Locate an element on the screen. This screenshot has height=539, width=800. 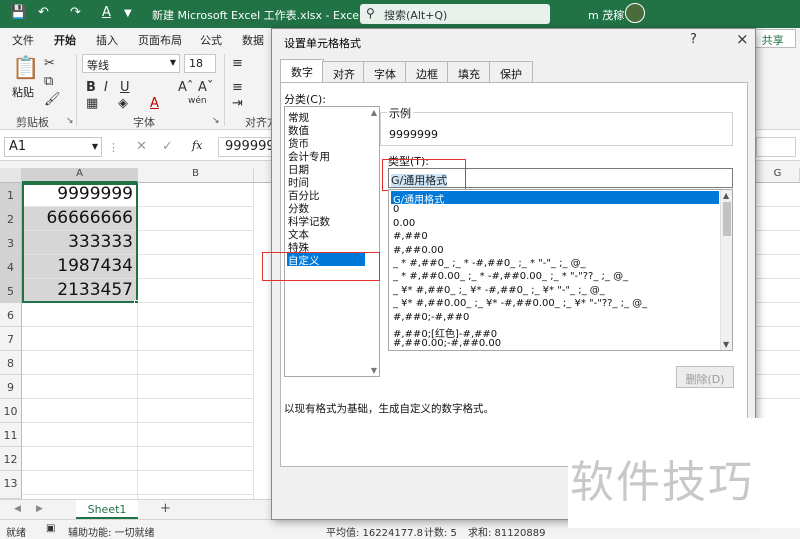
category-item: 常规 is located at coordinates (326, 117).